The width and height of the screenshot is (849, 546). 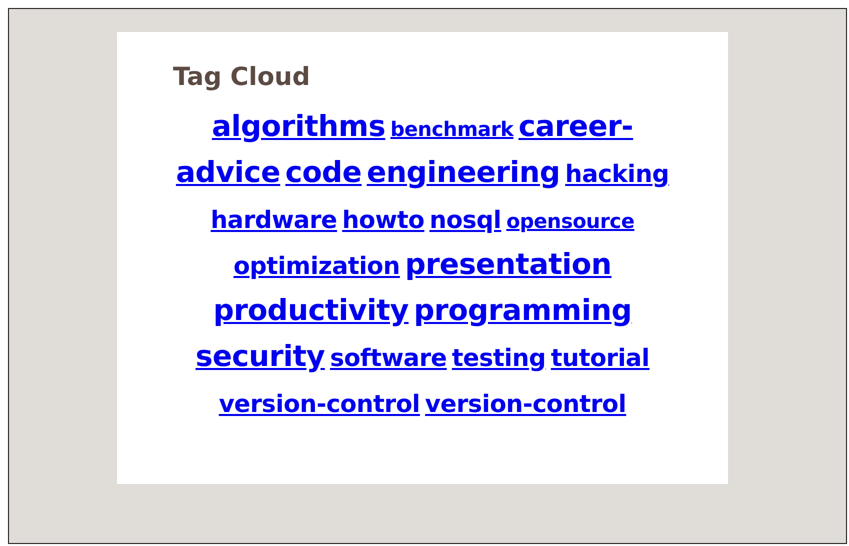 What do you see at coordinates (299, 126) in the screenshot?
I see `tag-link: algorithms` at bounding box center [299, 126].